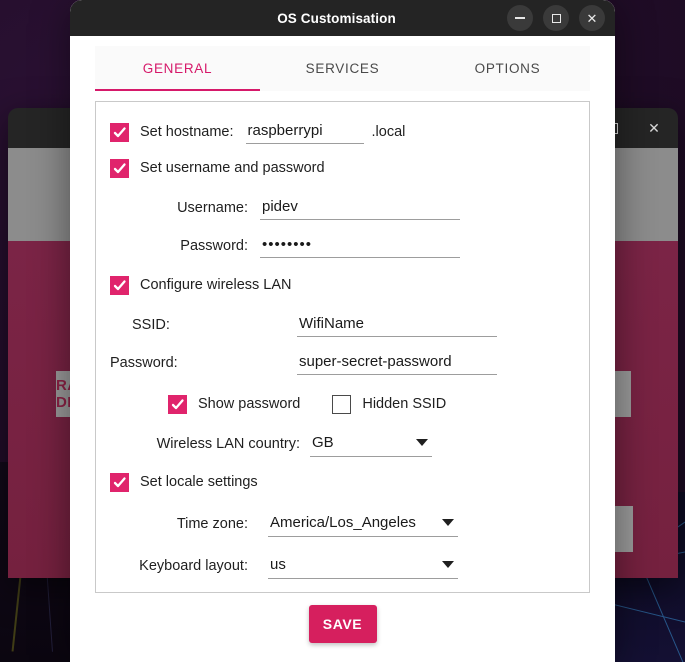 This screenshot has width=685, height=662. I want to click on set-hostname-checkbox, so click(119, 132).